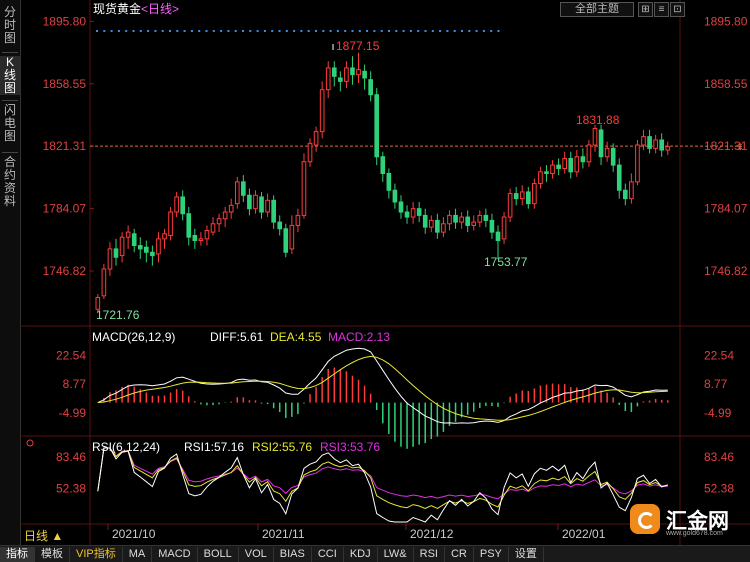 The image size is (750, 562). Describe the element at coordinates (661, 9) in the screenshot. I see `layout-list-icon: ≡` at that location.